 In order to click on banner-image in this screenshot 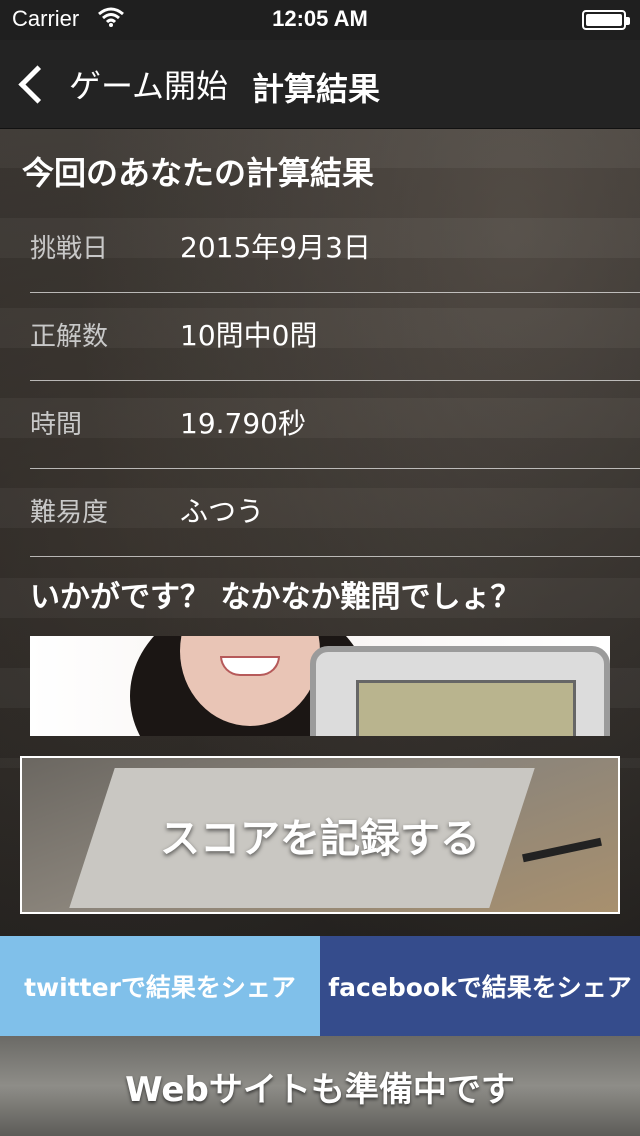, I will do `click(320, 686)`.